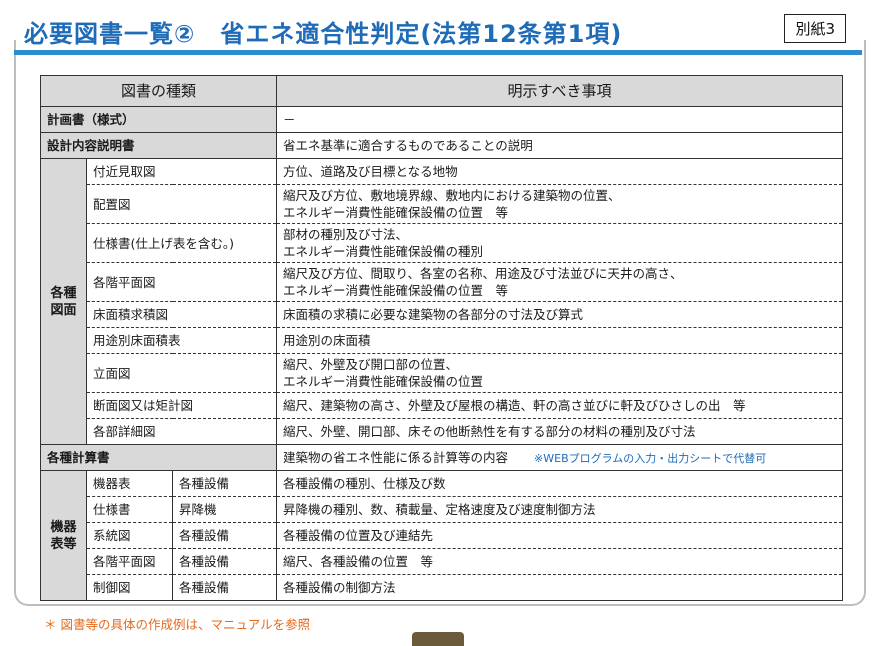 The width and height of the screenshot is (877, 646). What do you see at coordinates (514, 405) in the screenshot?
I see `desc-line: 縮尺、建築物の高さ、外壁及び屋根の構造、軒の高さ並びに軒及びひさしの出 等` at bounding box center [514, 405].